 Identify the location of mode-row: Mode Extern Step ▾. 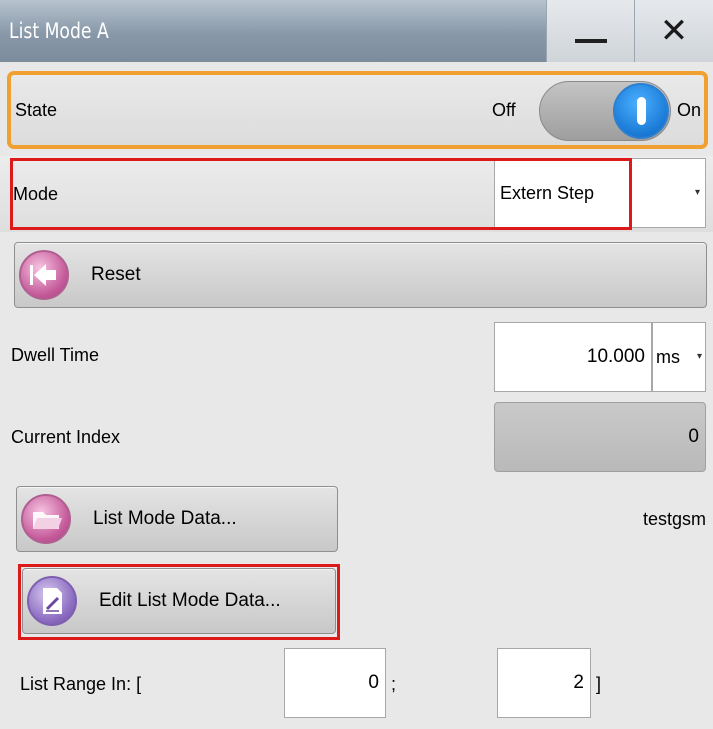
(356, 194).